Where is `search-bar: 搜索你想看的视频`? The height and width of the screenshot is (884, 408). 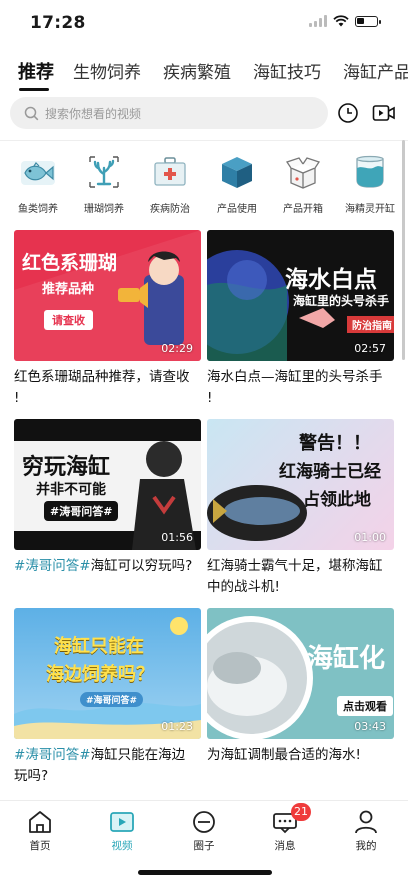 search-bar: 搜索你想看的视频 is located at coordinates (169, 113).